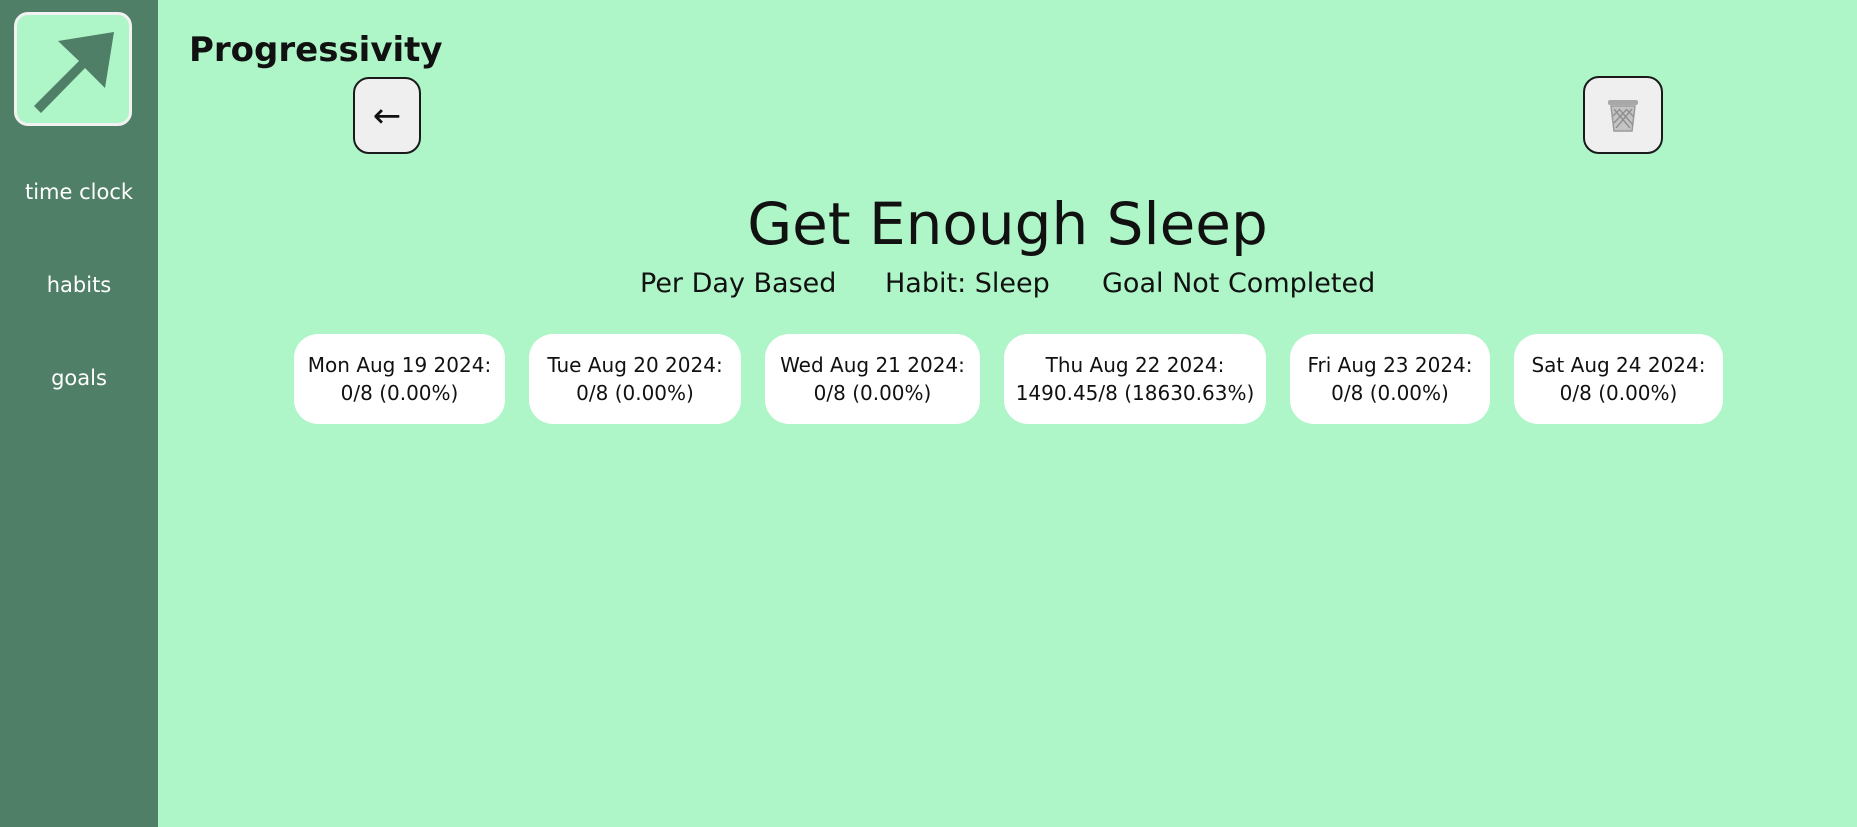  Describe the element at coordinates (79, 378) in the screenshot. I see `sidebar-item-goals: goals` at that location.